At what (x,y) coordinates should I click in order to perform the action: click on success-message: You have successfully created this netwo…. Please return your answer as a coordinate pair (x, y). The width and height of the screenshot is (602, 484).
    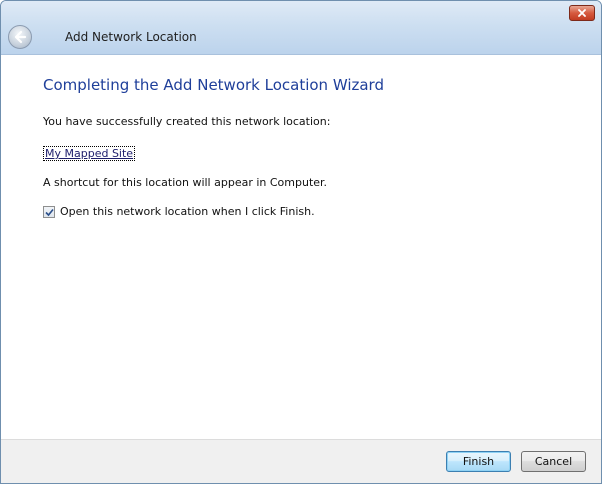
    Looking at the image, I should click on (187, 121).